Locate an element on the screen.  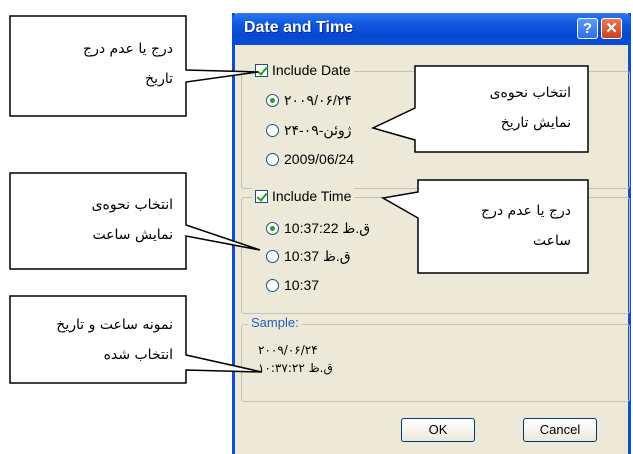
callout-include-date-line1: درج یا عدم درج is located at coordinates (128, 49).